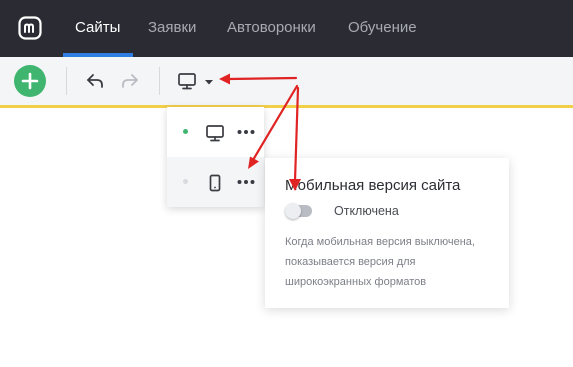 The width and height of the screenshot is (573, 367). What do you see at coordinates (185, 181) in the screenshot?
I see `inactive-status-dot` at bounding box center [185, 181].